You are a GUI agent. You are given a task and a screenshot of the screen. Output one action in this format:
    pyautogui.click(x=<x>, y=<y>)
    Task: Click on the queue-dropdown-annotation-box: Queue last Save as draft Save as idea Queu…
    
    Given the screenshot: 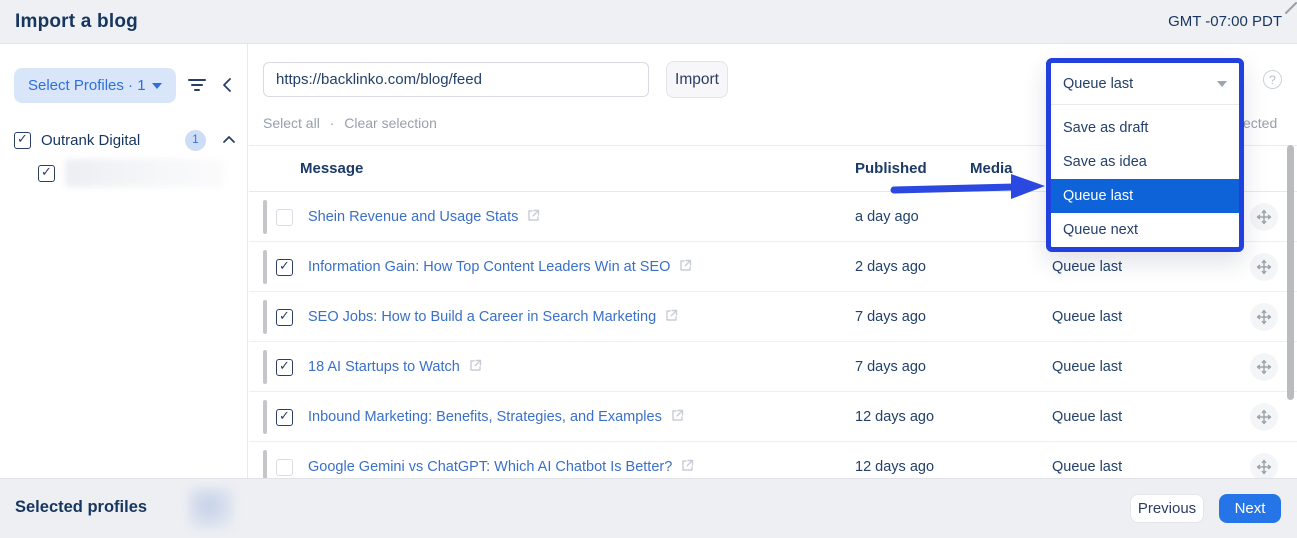 What is the action you would take?
    pyautogui.click(x=1145, y=155)
    